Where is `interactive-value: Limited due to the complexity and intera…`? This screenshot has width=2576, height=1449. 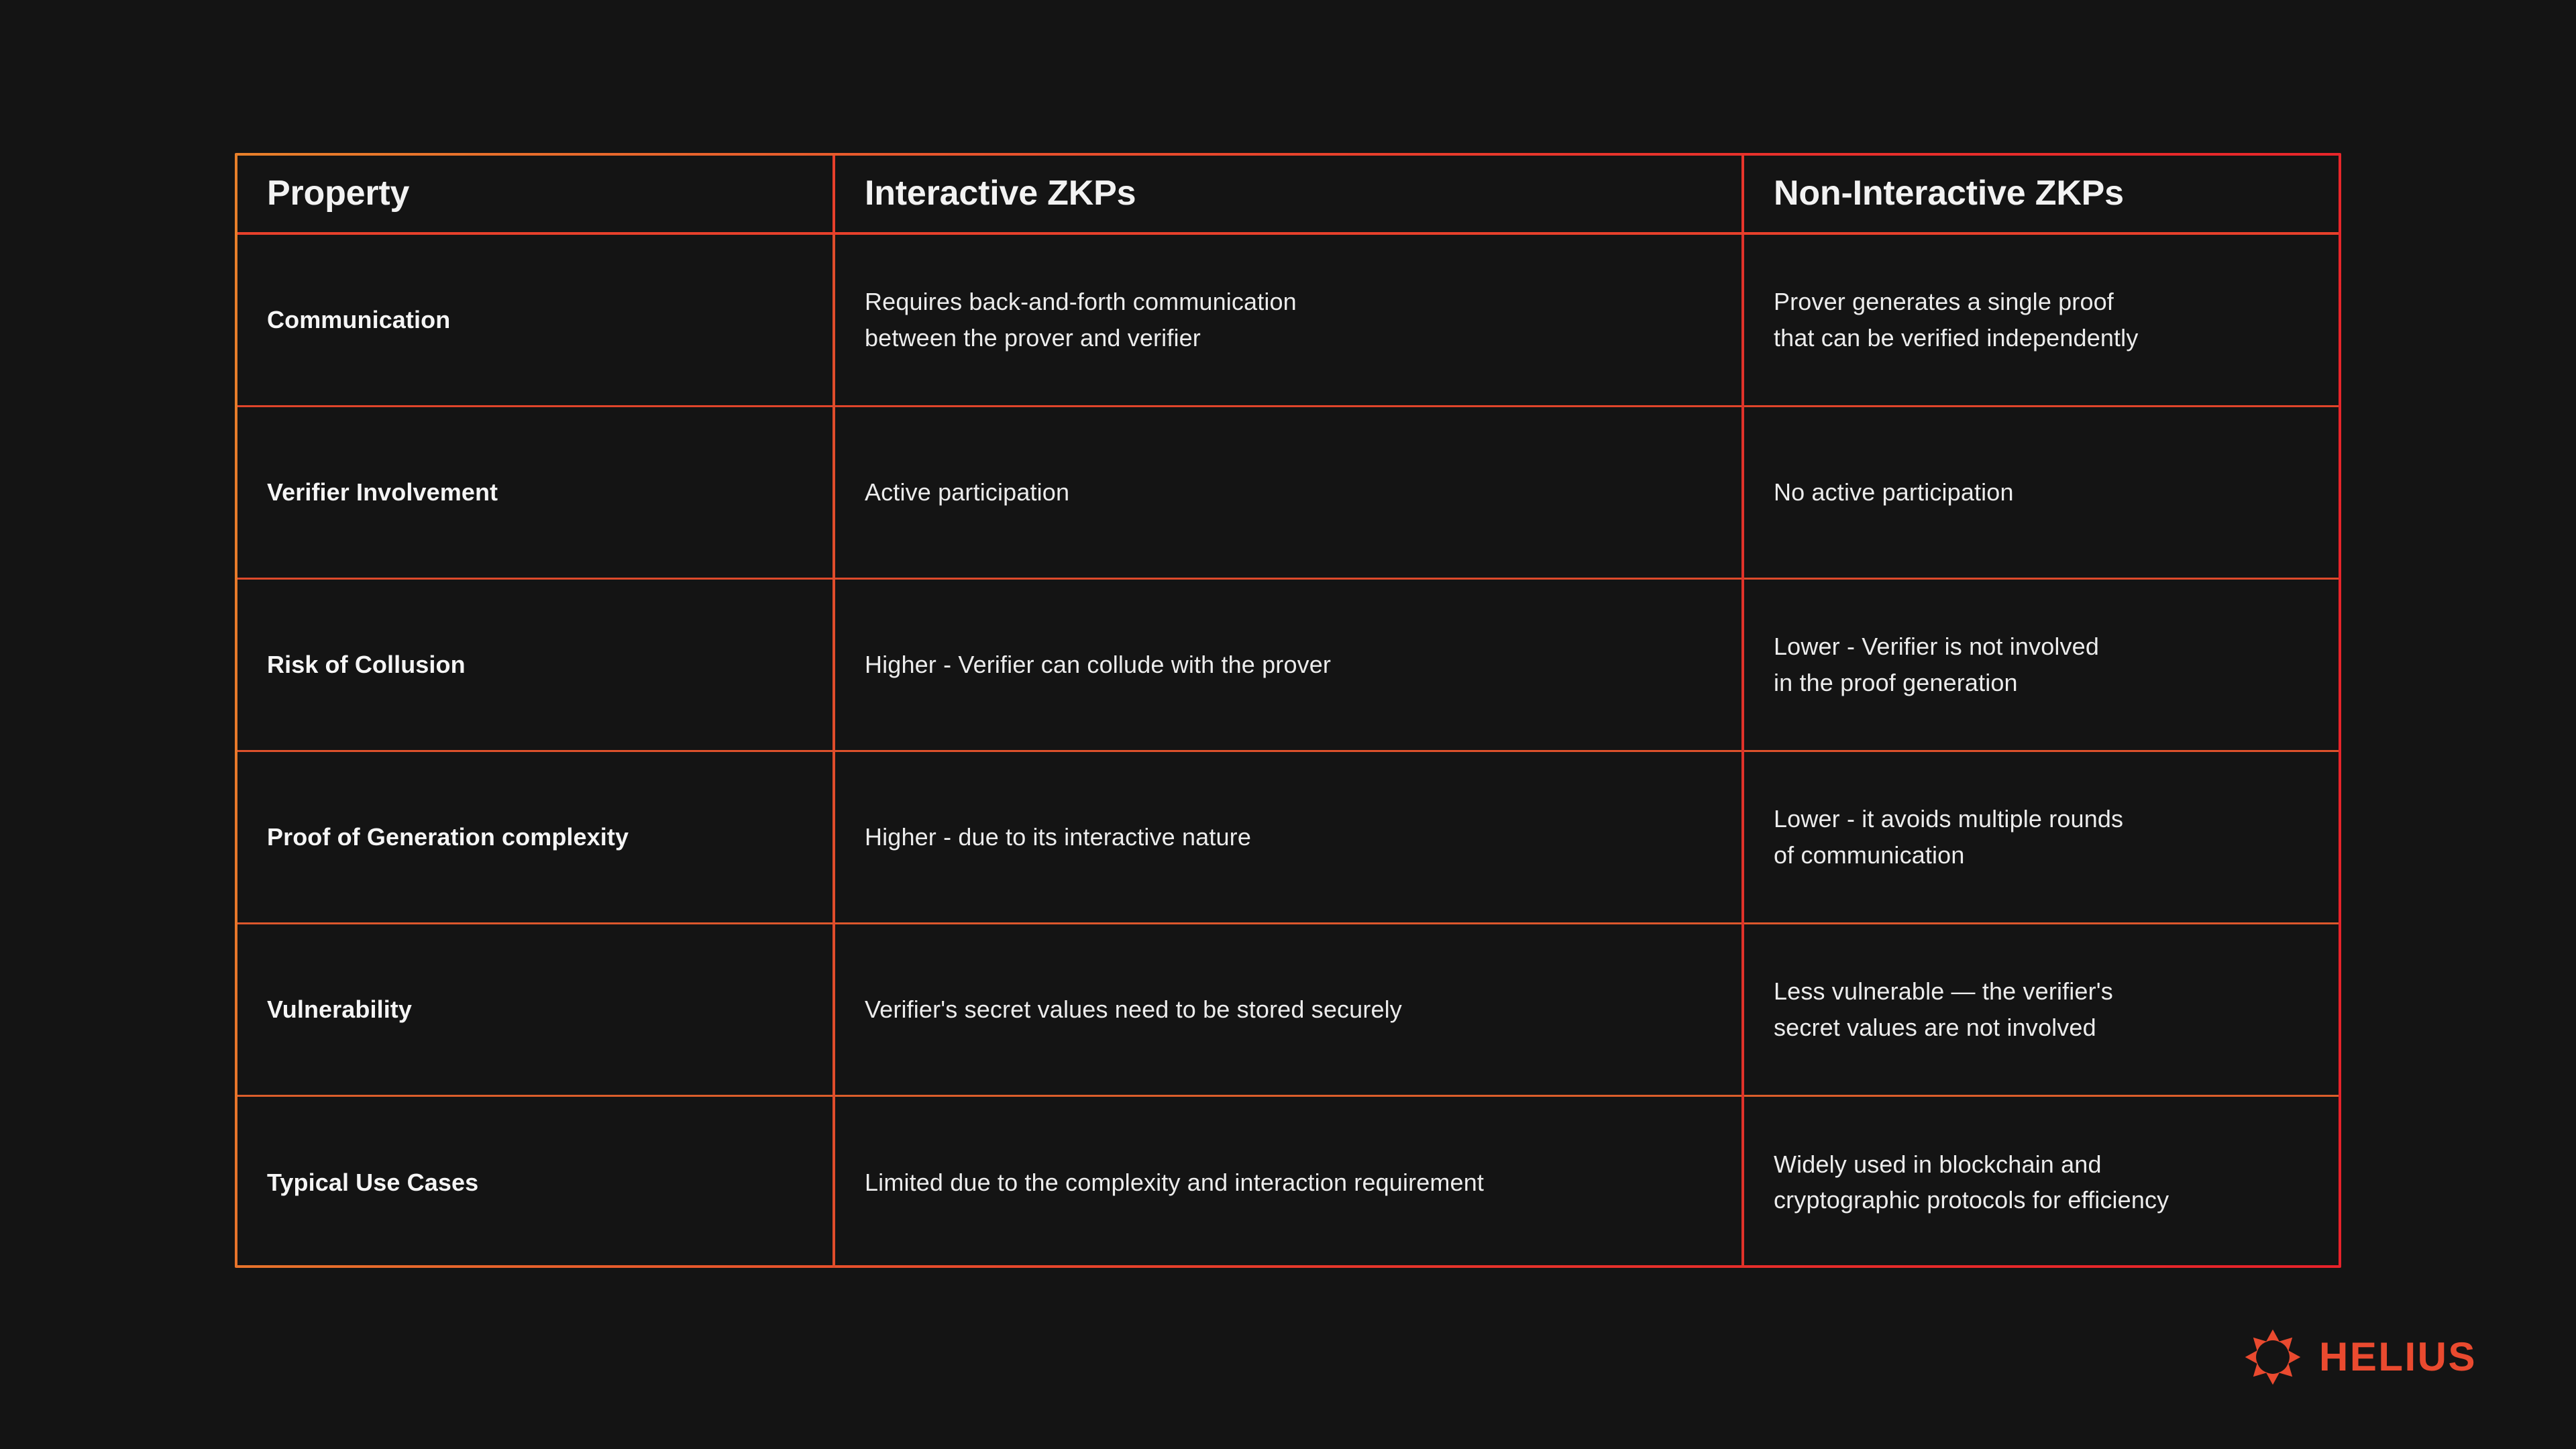 interactive-value: Limited due to the complexity and intera… is located at coordinates (1175, 1182).